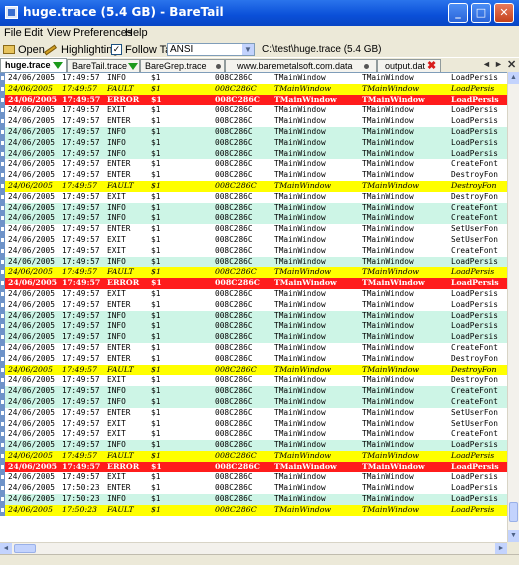 Image resolution: width=519 pixels, height=565 pixels. Describe the element at coordinates (431, 66) in the screenshot. I see `close-icon: ✖` at that location.